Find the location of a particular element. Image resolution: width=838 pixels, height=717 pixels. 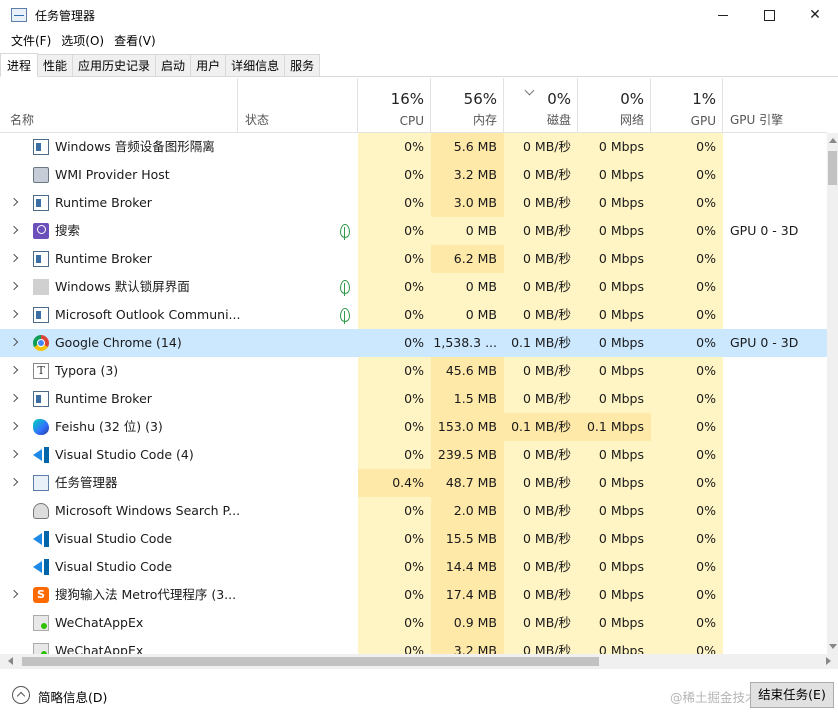

table-row: Runtime Broker 0% 3.0 MB 0 MB/秒 0 Mbps 0% is located at coordinates (413, 203).